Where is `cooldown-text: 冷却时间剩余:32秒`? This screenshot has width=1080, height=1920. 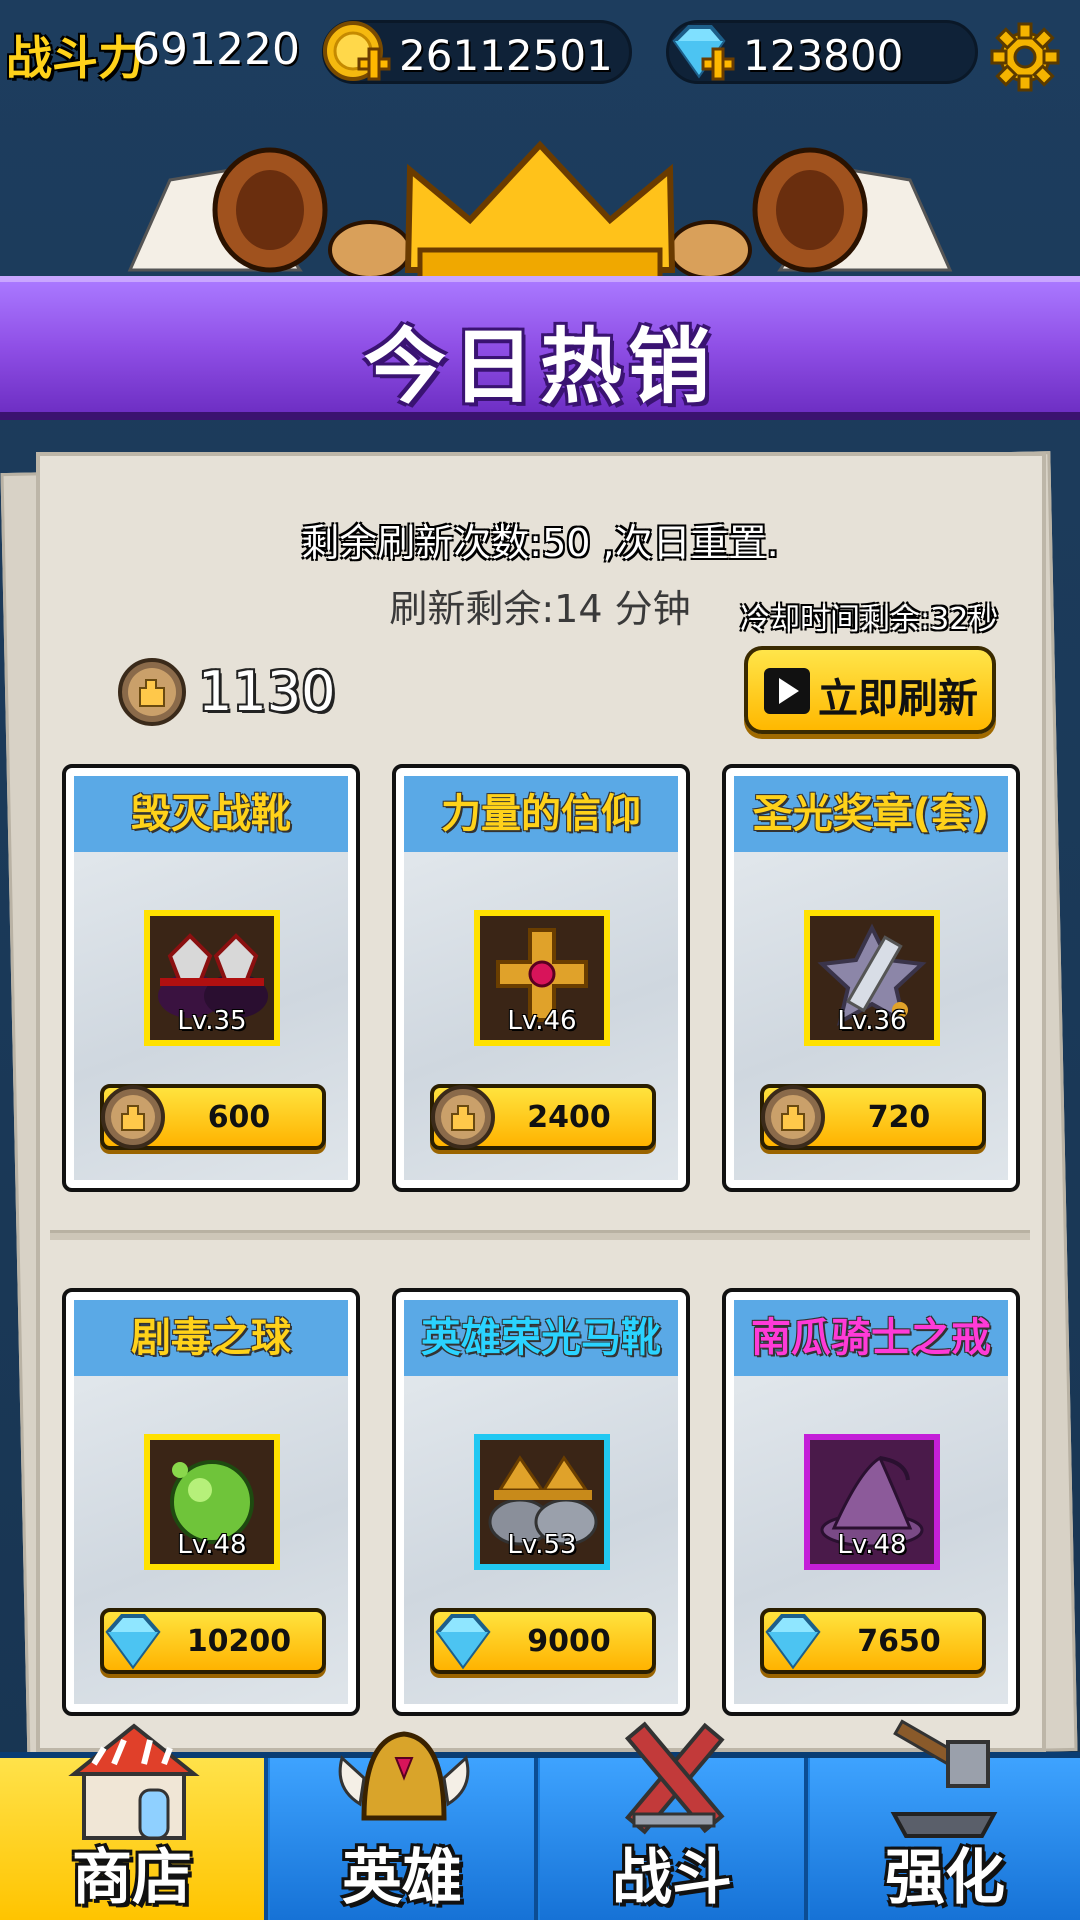
cooldown-text: 冷却时间剩余:32秒 is located at coordinates (869, 619).